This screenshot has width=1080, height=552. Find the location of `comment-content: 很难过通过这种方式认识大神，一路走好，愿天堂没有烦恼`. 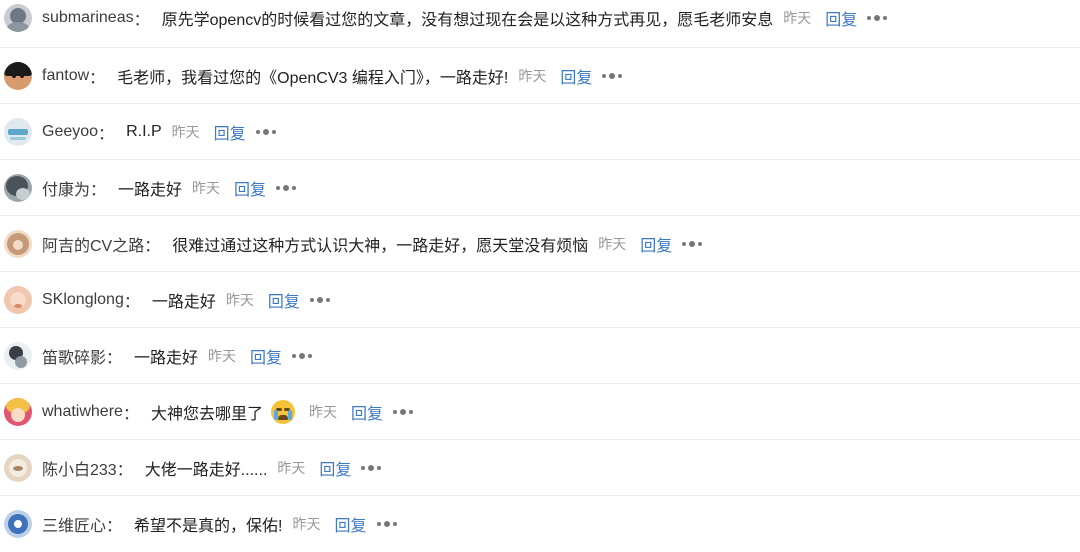

comment-content: 很难过通过这种方式认识大神，一路走好，愿天堂没有烦恼 is located at coordinates (380, 246).